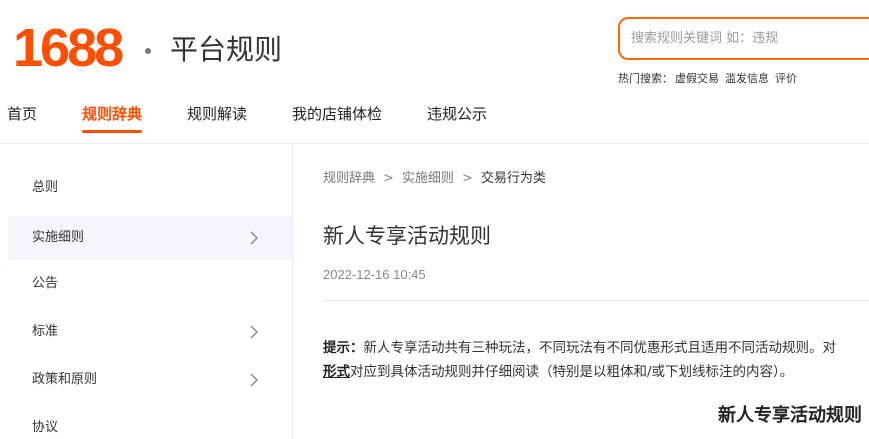  I want to click on tip-label: 提示：, so click(343, 348).